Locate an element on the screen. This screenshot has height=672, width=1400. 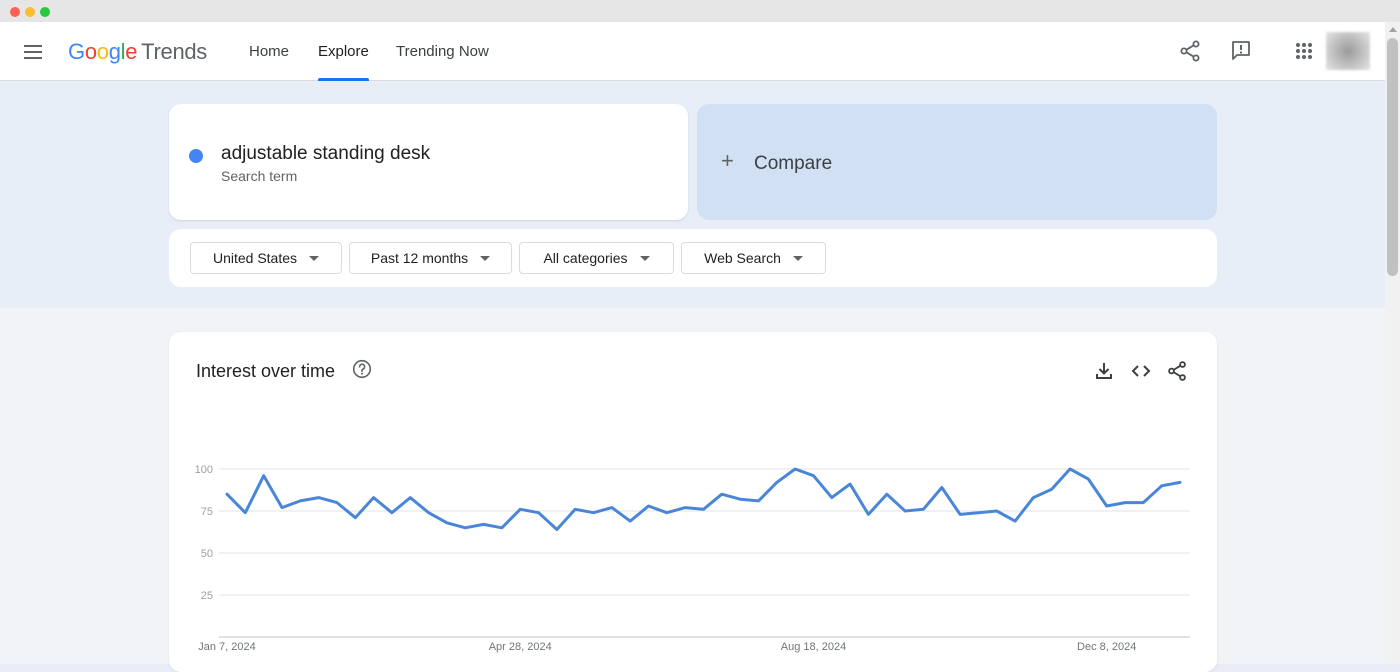
x-tick-label: Jan 7, 2024 is located at coordinates (227, 647).